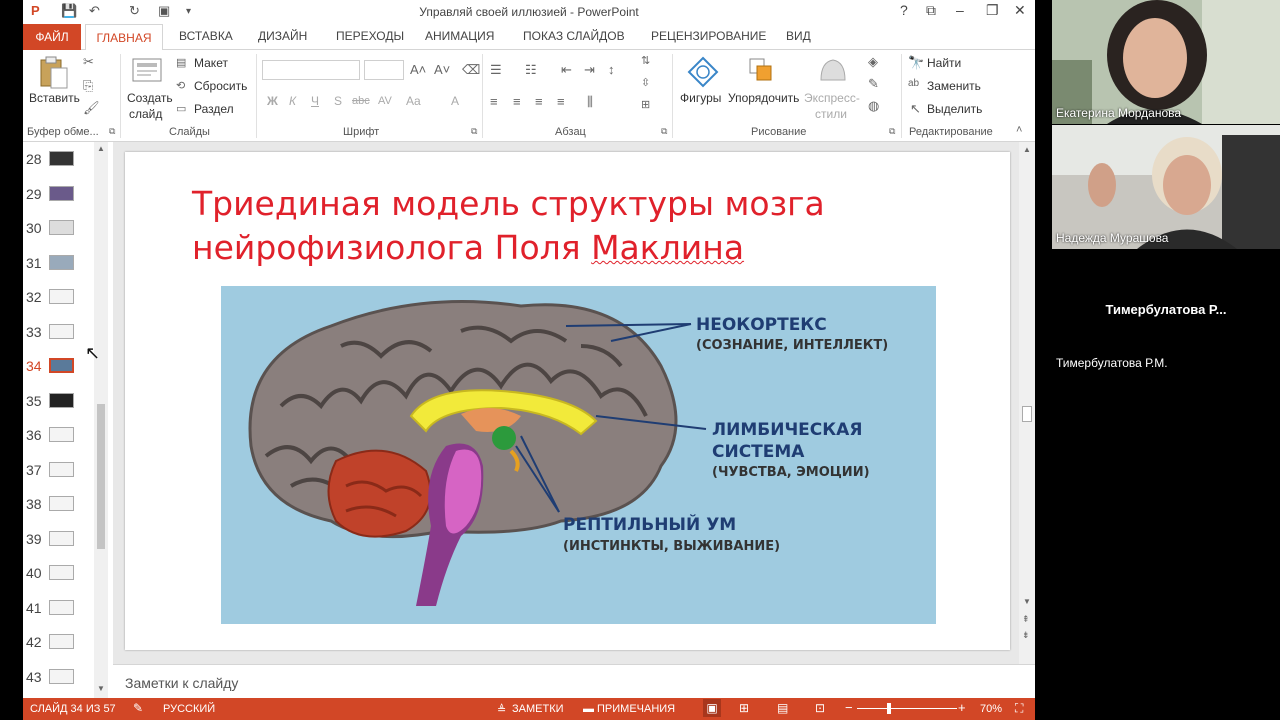 The height and width of the screenshot is (720, 1280). What do you see at coordinates (636, 709) in the screenshot?
I see `comments-toggle: ПРИМЕЧАНИЯ` at bounding box center [636, 709].